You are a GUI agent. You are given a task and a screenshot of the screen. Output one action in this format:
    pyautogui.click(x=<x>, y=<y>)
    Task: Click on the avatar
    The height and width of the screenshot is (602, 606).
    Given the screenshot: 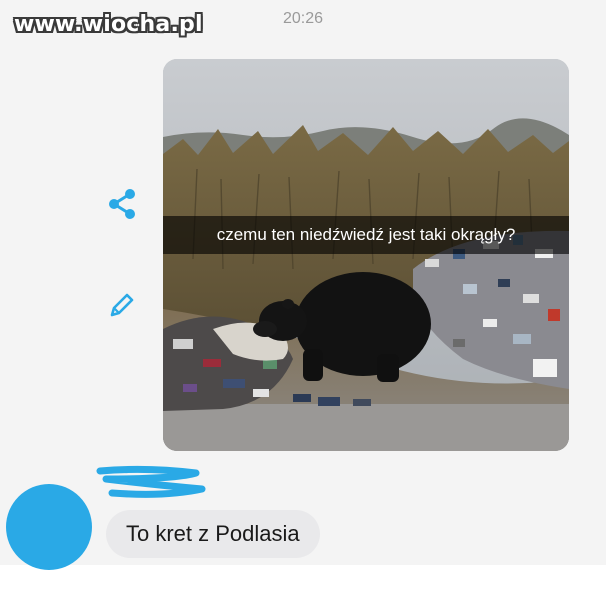 What is the action you would take?
    pyautogui.click(x=49, y=527)
    